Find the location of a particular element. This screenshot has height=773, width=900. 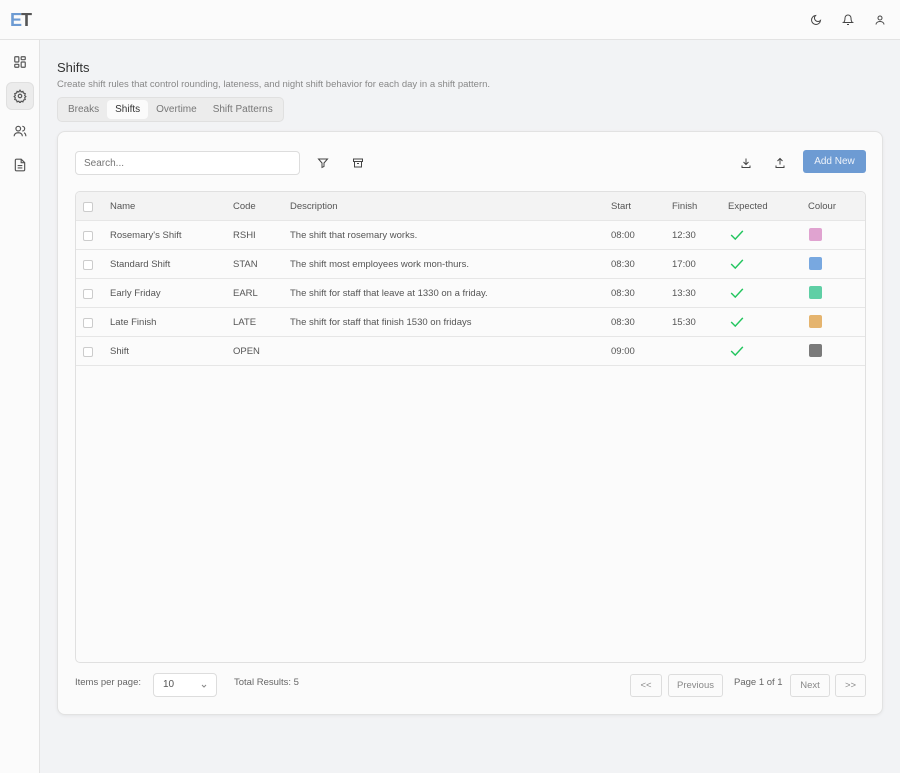

page-indicator: Page 1 of 1 is located at coordinates (758, 682).